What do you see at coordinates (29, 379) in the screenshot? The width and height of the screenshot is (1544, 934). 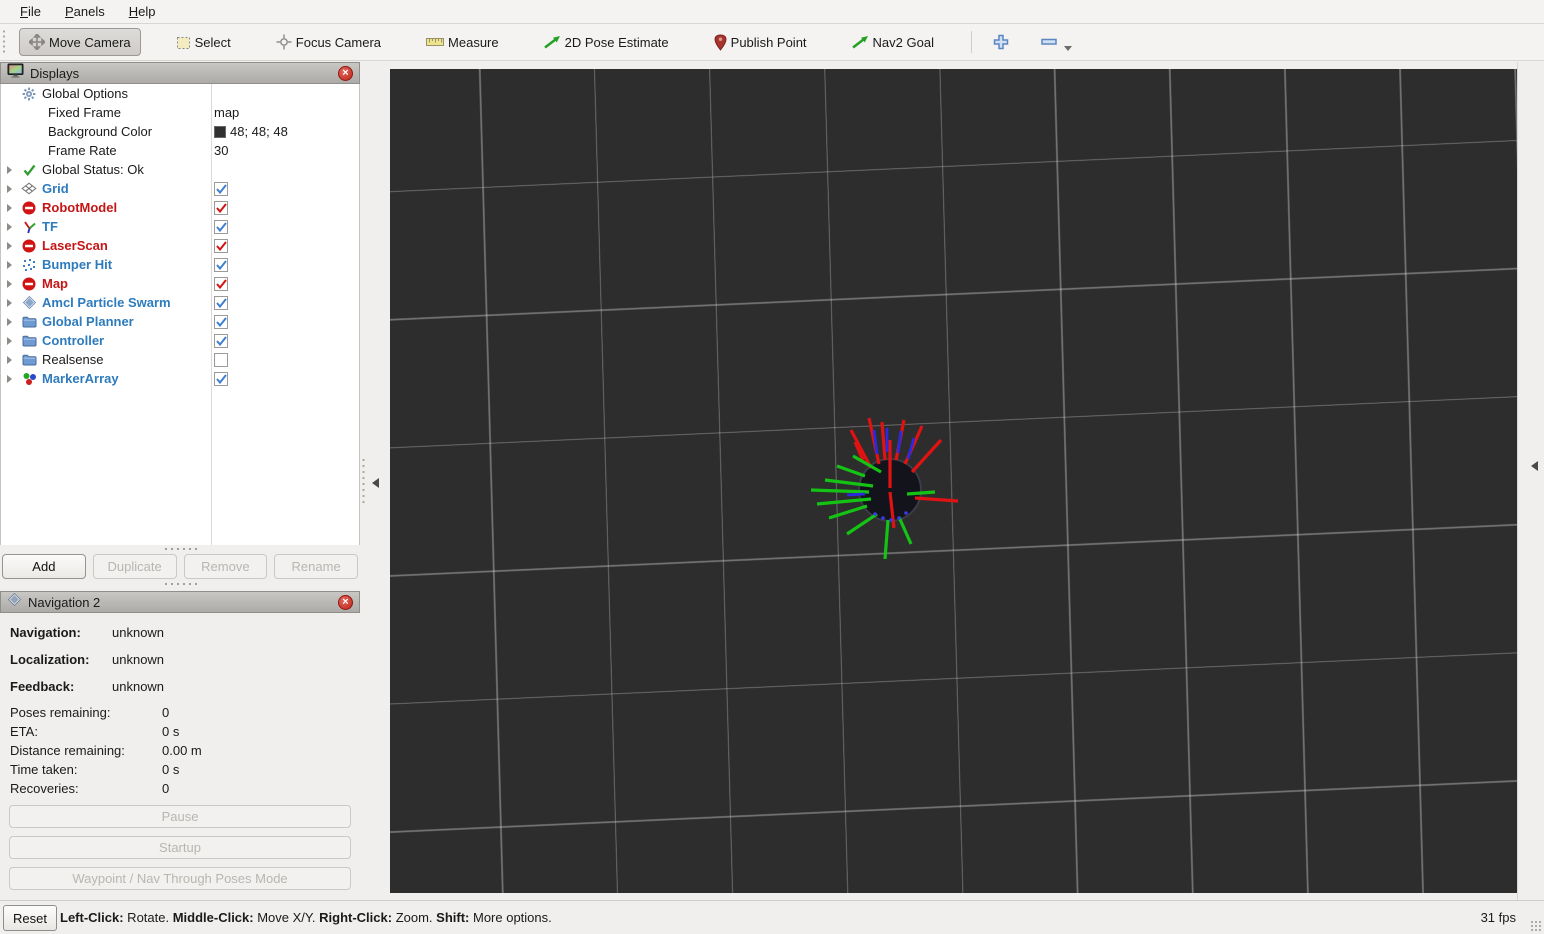 I see `markers-icon` at bounding box center [29, 379].